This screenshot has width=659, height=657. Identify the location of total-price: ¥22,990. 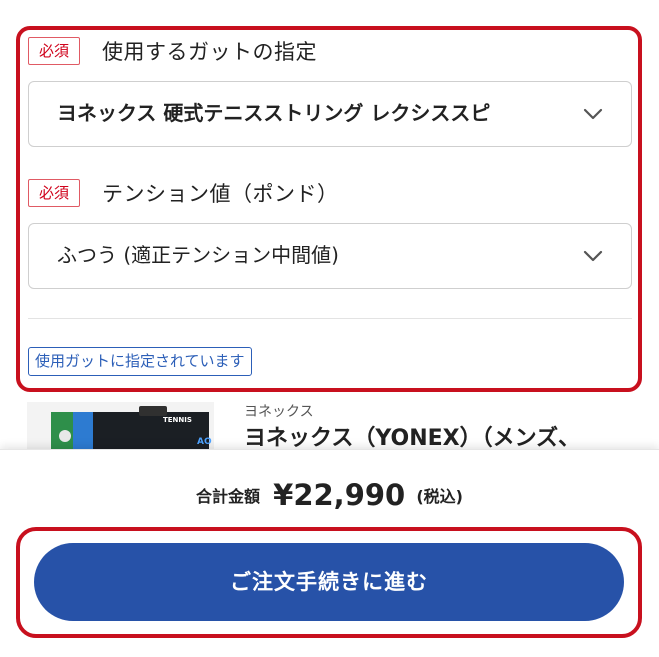
(339, 495).